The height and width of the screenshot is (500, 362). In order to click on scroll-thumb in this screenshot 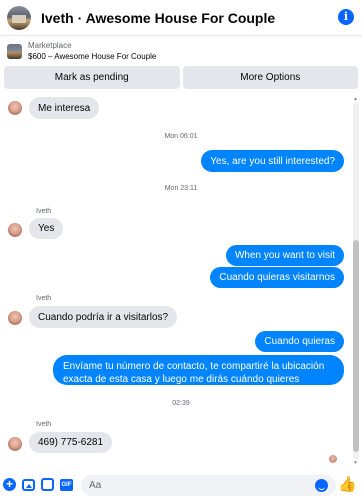, I will do `click(356, 346)`.